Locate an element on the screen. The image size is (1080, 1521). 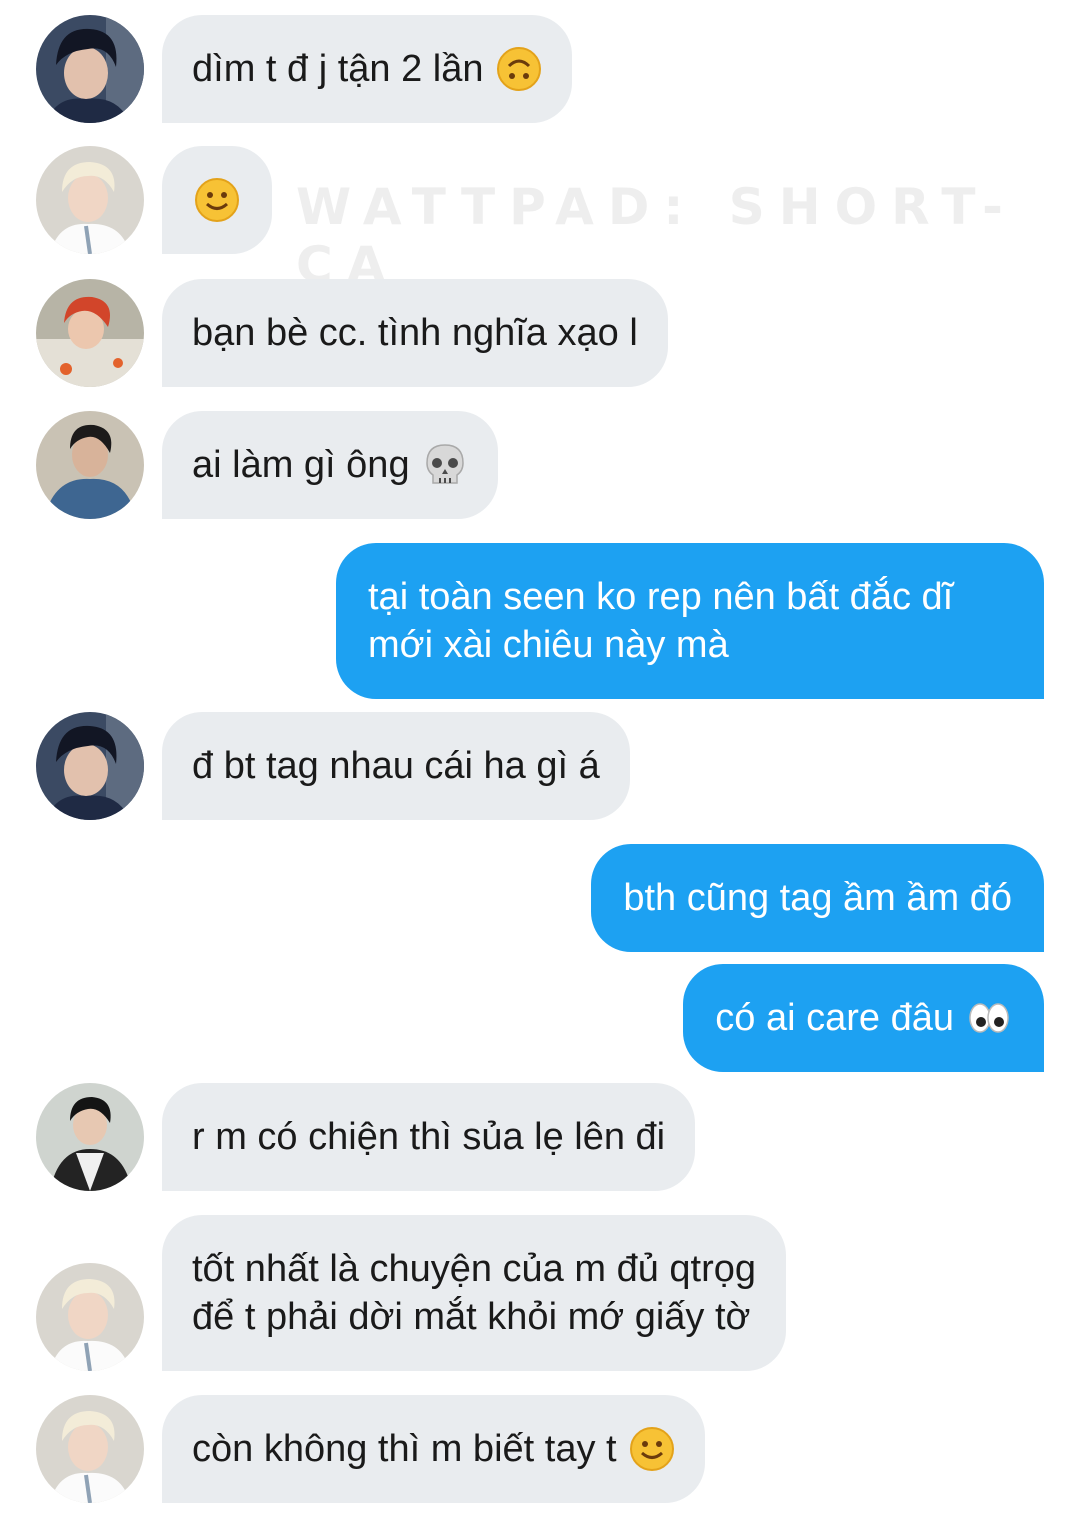
message-bubble: bth cũng tag ầm ầm đó is located at coordinates (817, 898).